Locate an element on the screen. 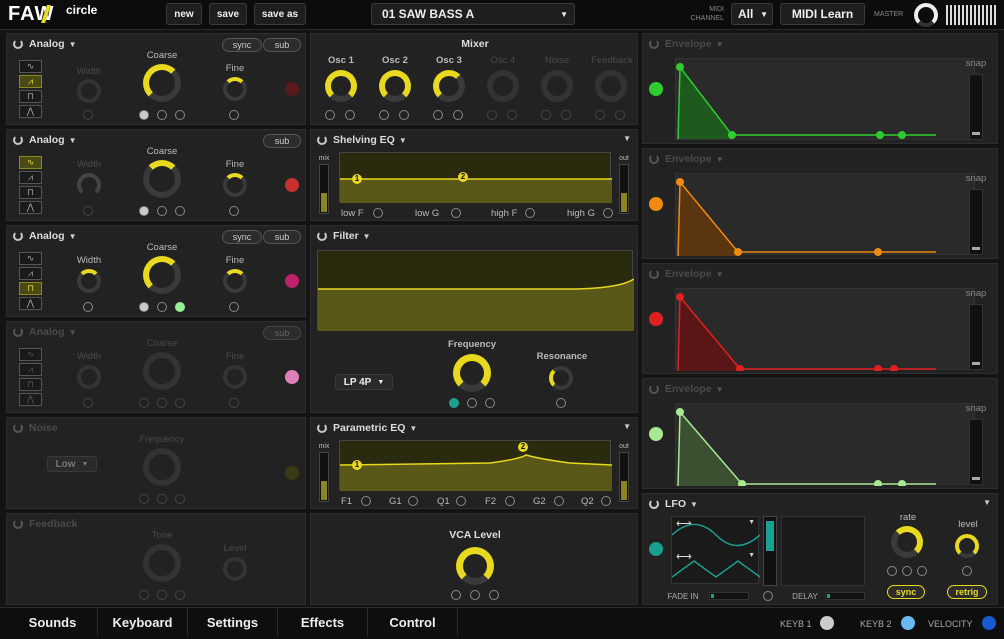 The height and width of the screenshot is (639, 1004). filter-response-graph is located at coordinates (475, 290).